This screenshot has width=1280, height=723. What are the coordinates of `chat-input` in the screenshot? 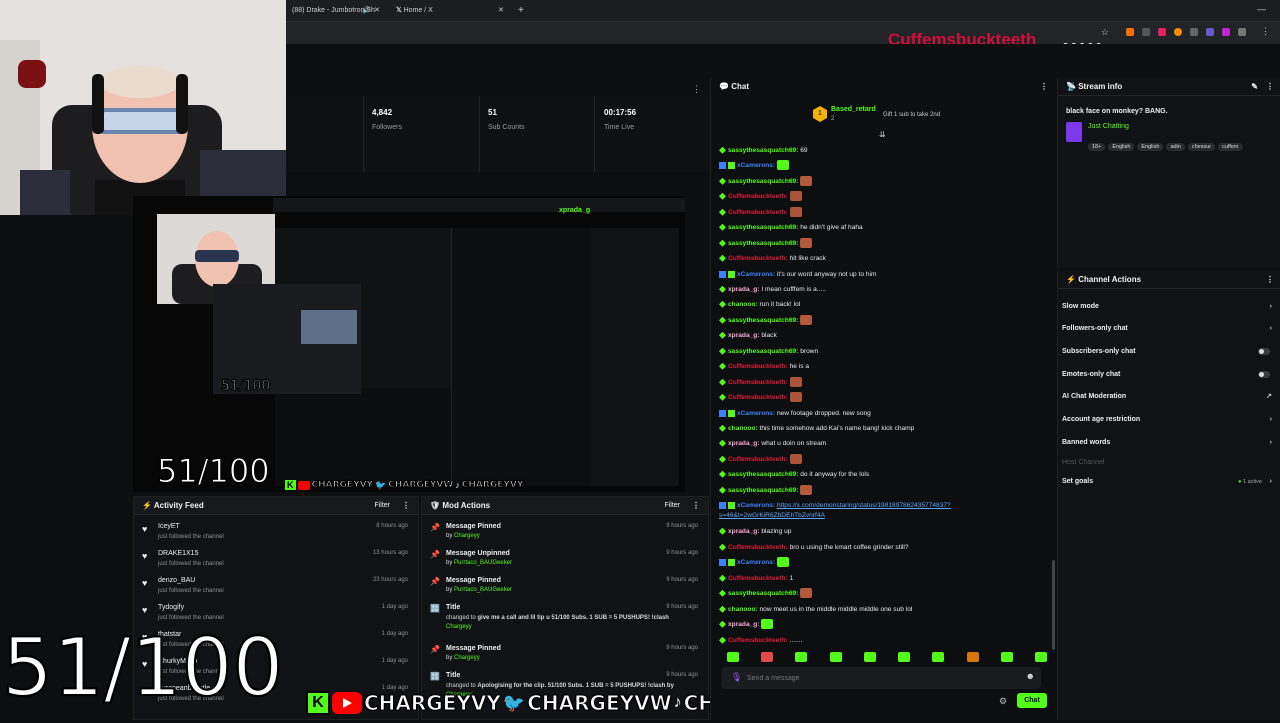 It's located at (877, 678).